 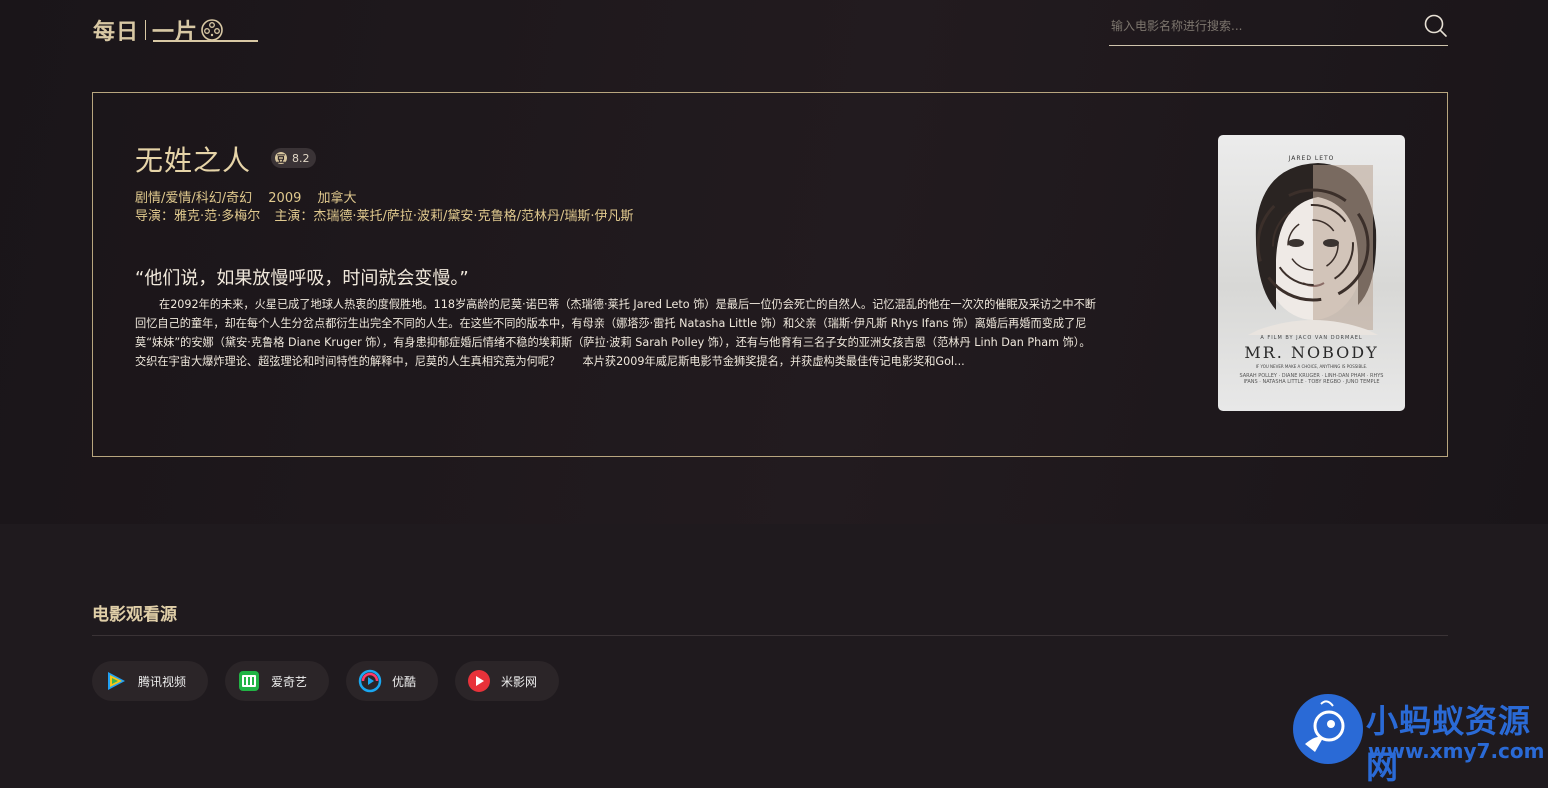 I want to click on movie-cast: 主演：杰瑞德·莱托/萨拉·波莉/黛安·克鲁格/范林丹/瑞斯·伊凡斯, so click(x=454, y=216).